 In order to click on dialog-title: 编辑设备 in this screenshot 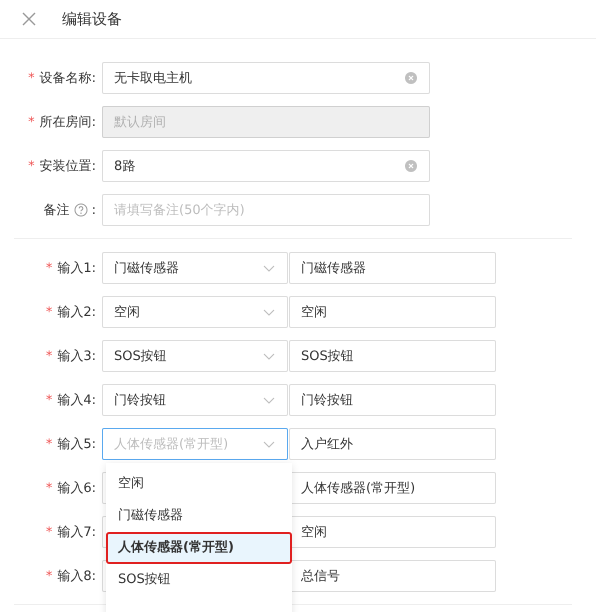, I will do `click(92, 19)`.